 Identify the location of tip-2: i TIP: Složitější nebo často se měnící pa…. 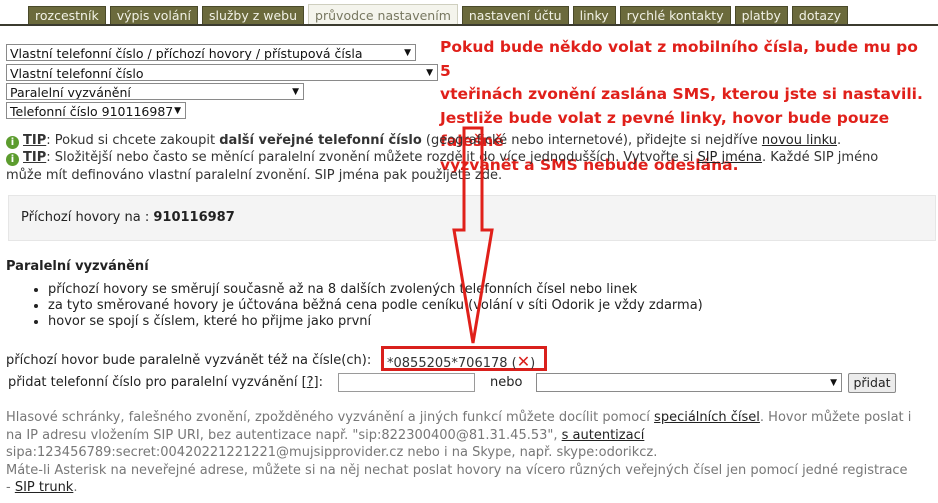
(468, 167).